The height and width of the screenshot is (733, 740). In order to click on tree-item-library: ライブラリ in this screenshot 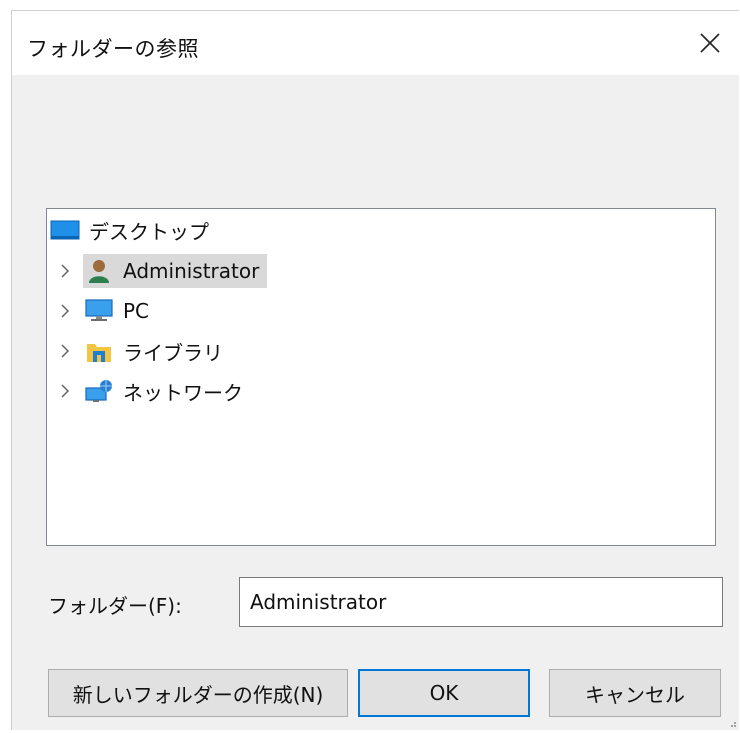, I will do `click(153, 351)`.